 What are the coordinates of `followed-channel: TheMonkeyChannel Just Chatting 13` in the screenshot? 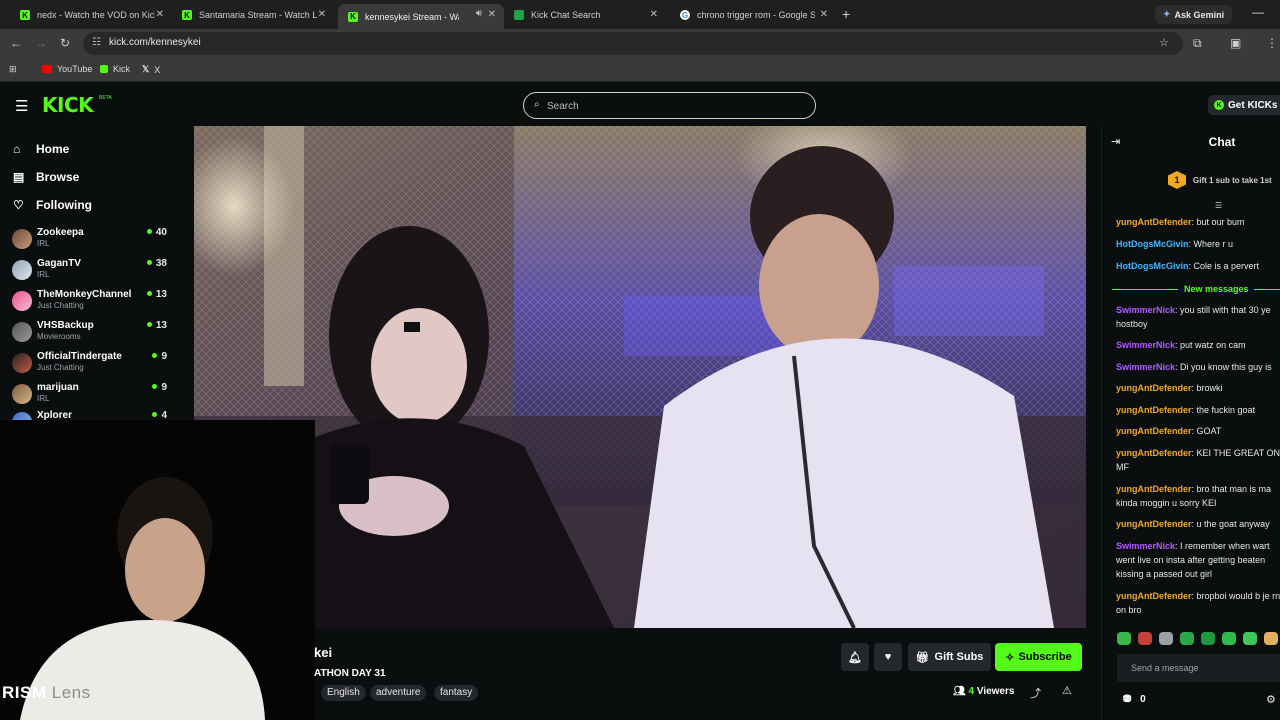 It's located at (89, 304).